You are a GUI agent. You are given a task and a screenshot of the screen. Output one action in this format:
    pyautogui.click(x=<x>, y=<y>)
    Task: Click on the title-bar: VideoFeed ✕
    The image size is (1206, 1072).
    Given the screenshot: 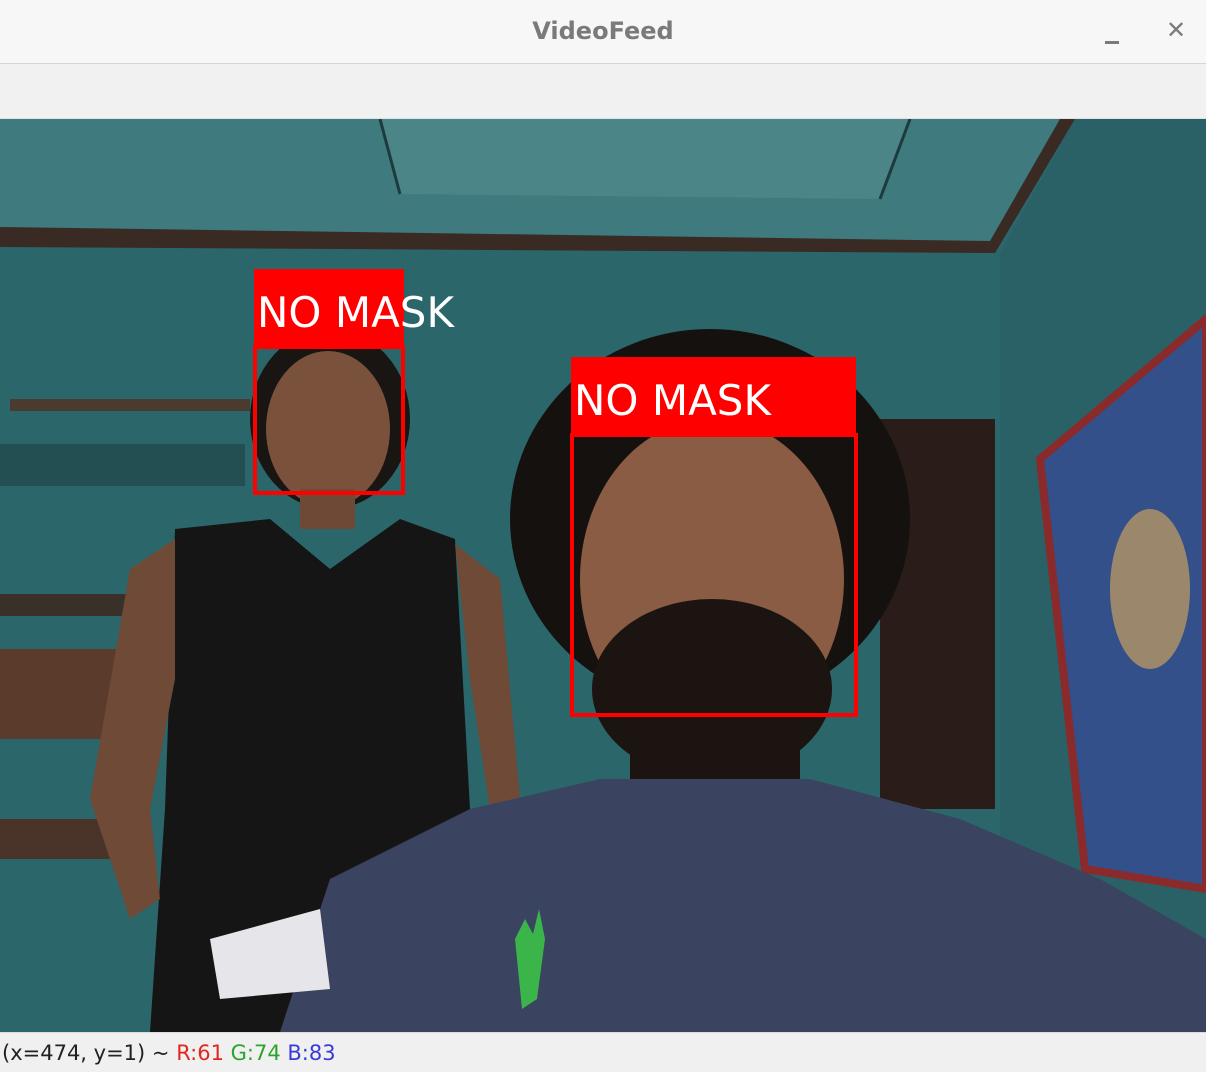 What is the action you would take?
    pyautogui.click(x=603, y=32)
    